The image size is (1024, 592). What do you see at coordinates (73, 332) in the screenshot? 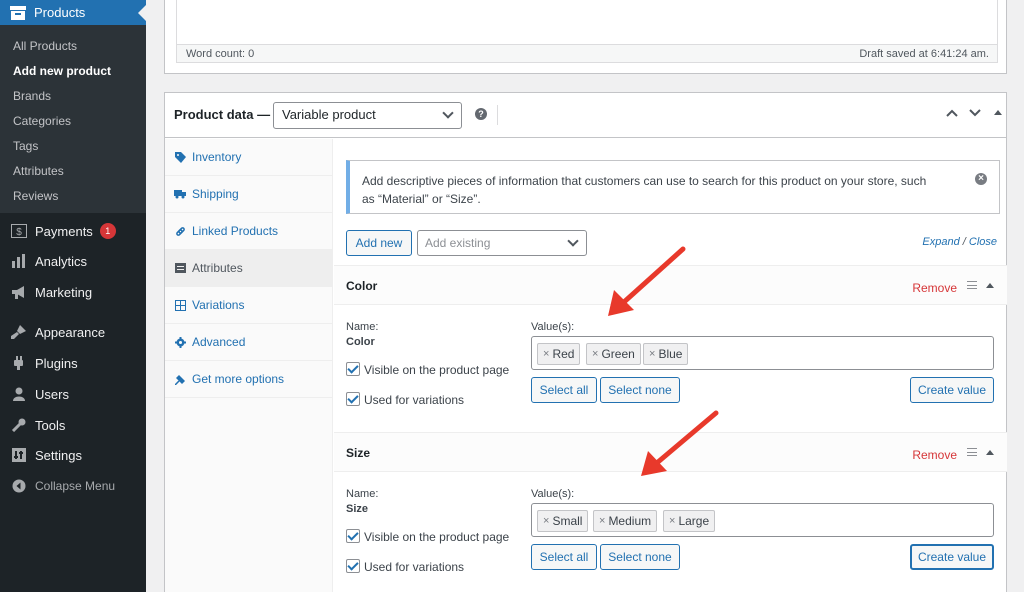
I see `sidebar-item-appearance: Appearance` at bounding box center [73, 332].